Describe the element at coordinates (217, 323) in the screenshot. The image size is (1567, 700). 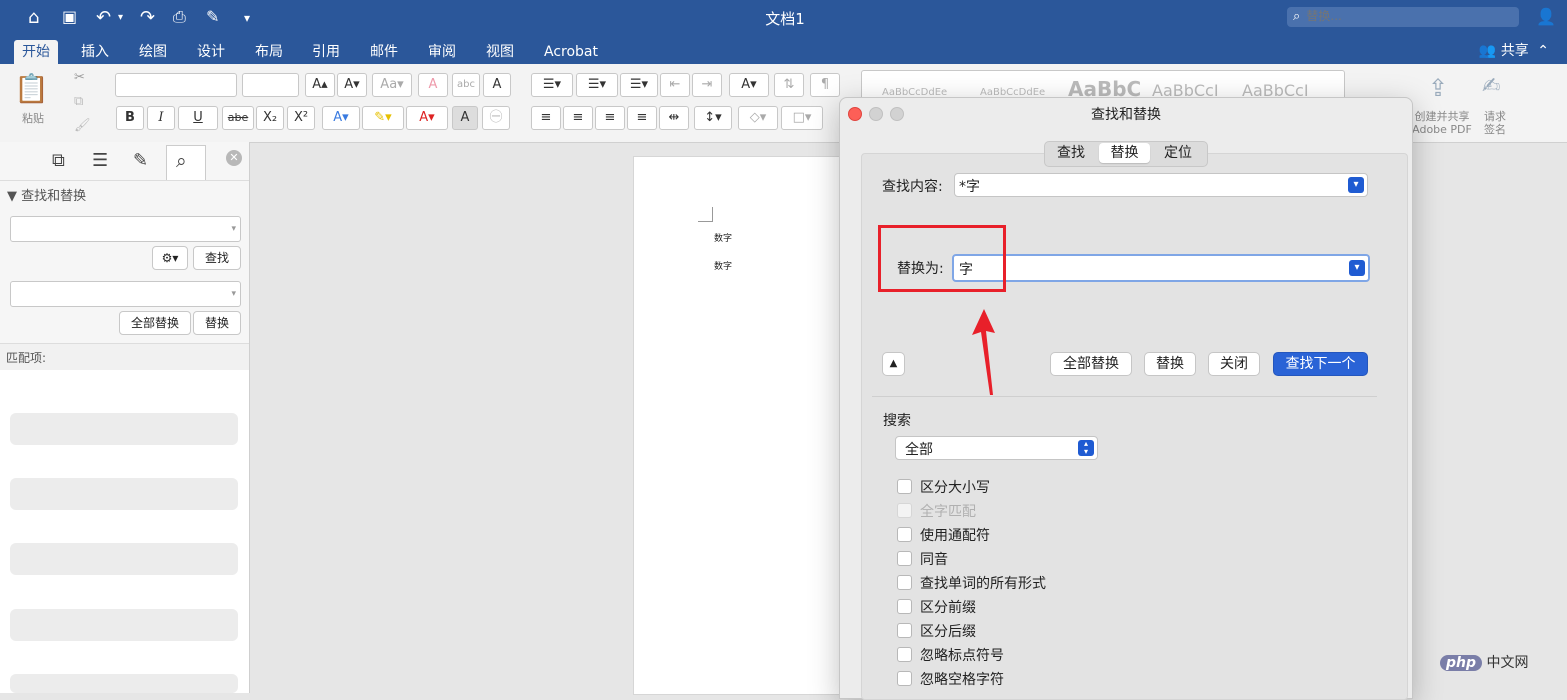
I see `pane-replace-button: 替换` at that location.